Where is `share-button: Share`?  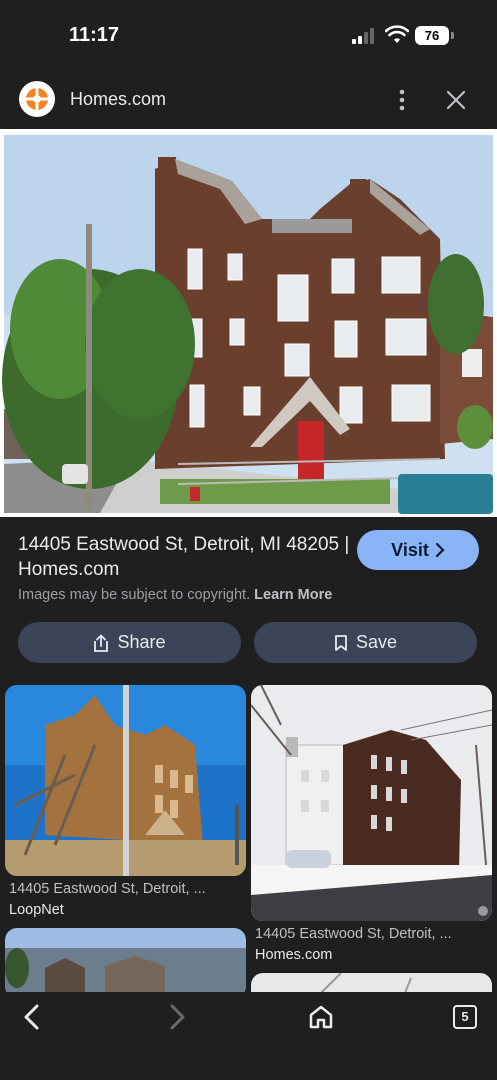
share-button: Share is located at coordinates (129, 642).